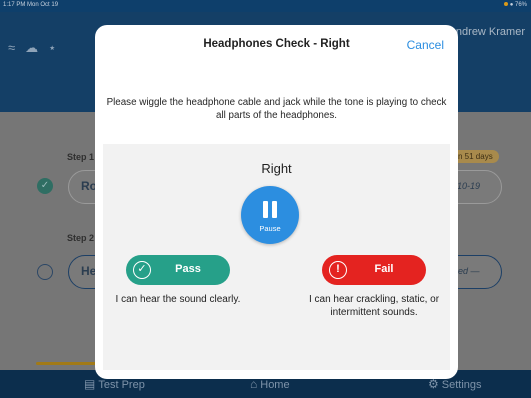 The height and width of the screenshot is (398, 531). What do you see at coordinates (45, 272) in the screenshot?
I see `step-2-circle-icon` at bounding box center [45, 272].